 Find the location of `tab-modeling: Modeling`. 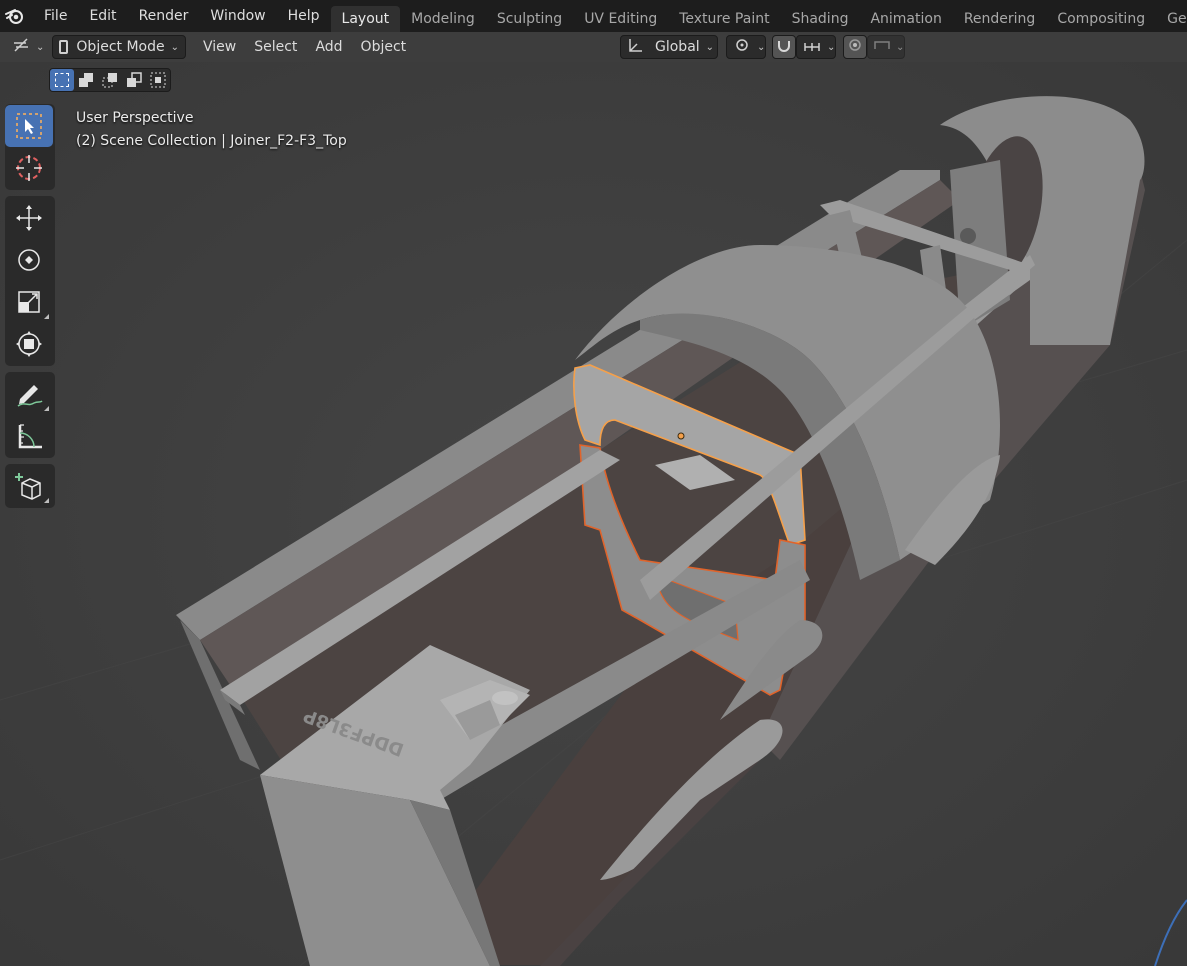

tab-modeling: Modeling is located at coordinates (443, 19).